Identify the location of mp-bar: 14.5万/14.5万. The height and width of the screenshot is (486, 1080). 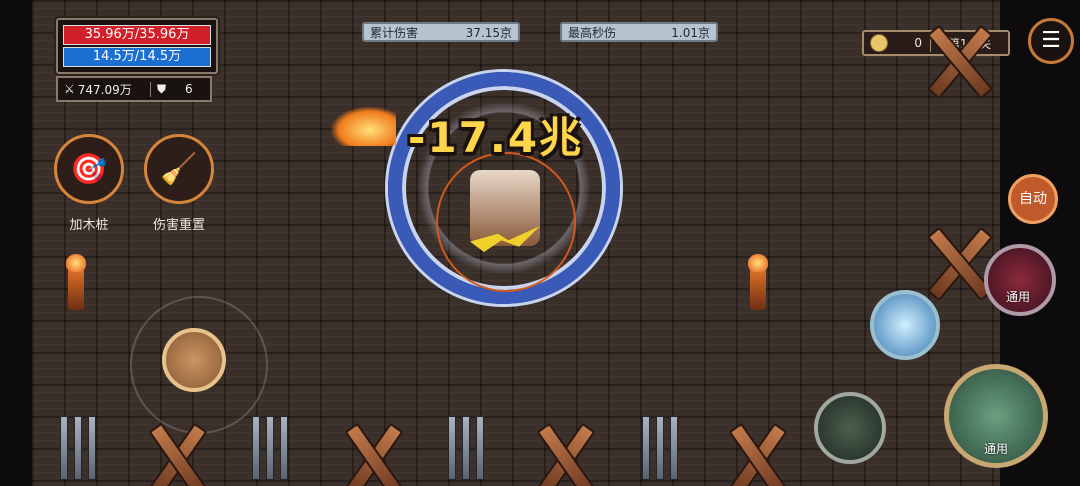
(137, 57).